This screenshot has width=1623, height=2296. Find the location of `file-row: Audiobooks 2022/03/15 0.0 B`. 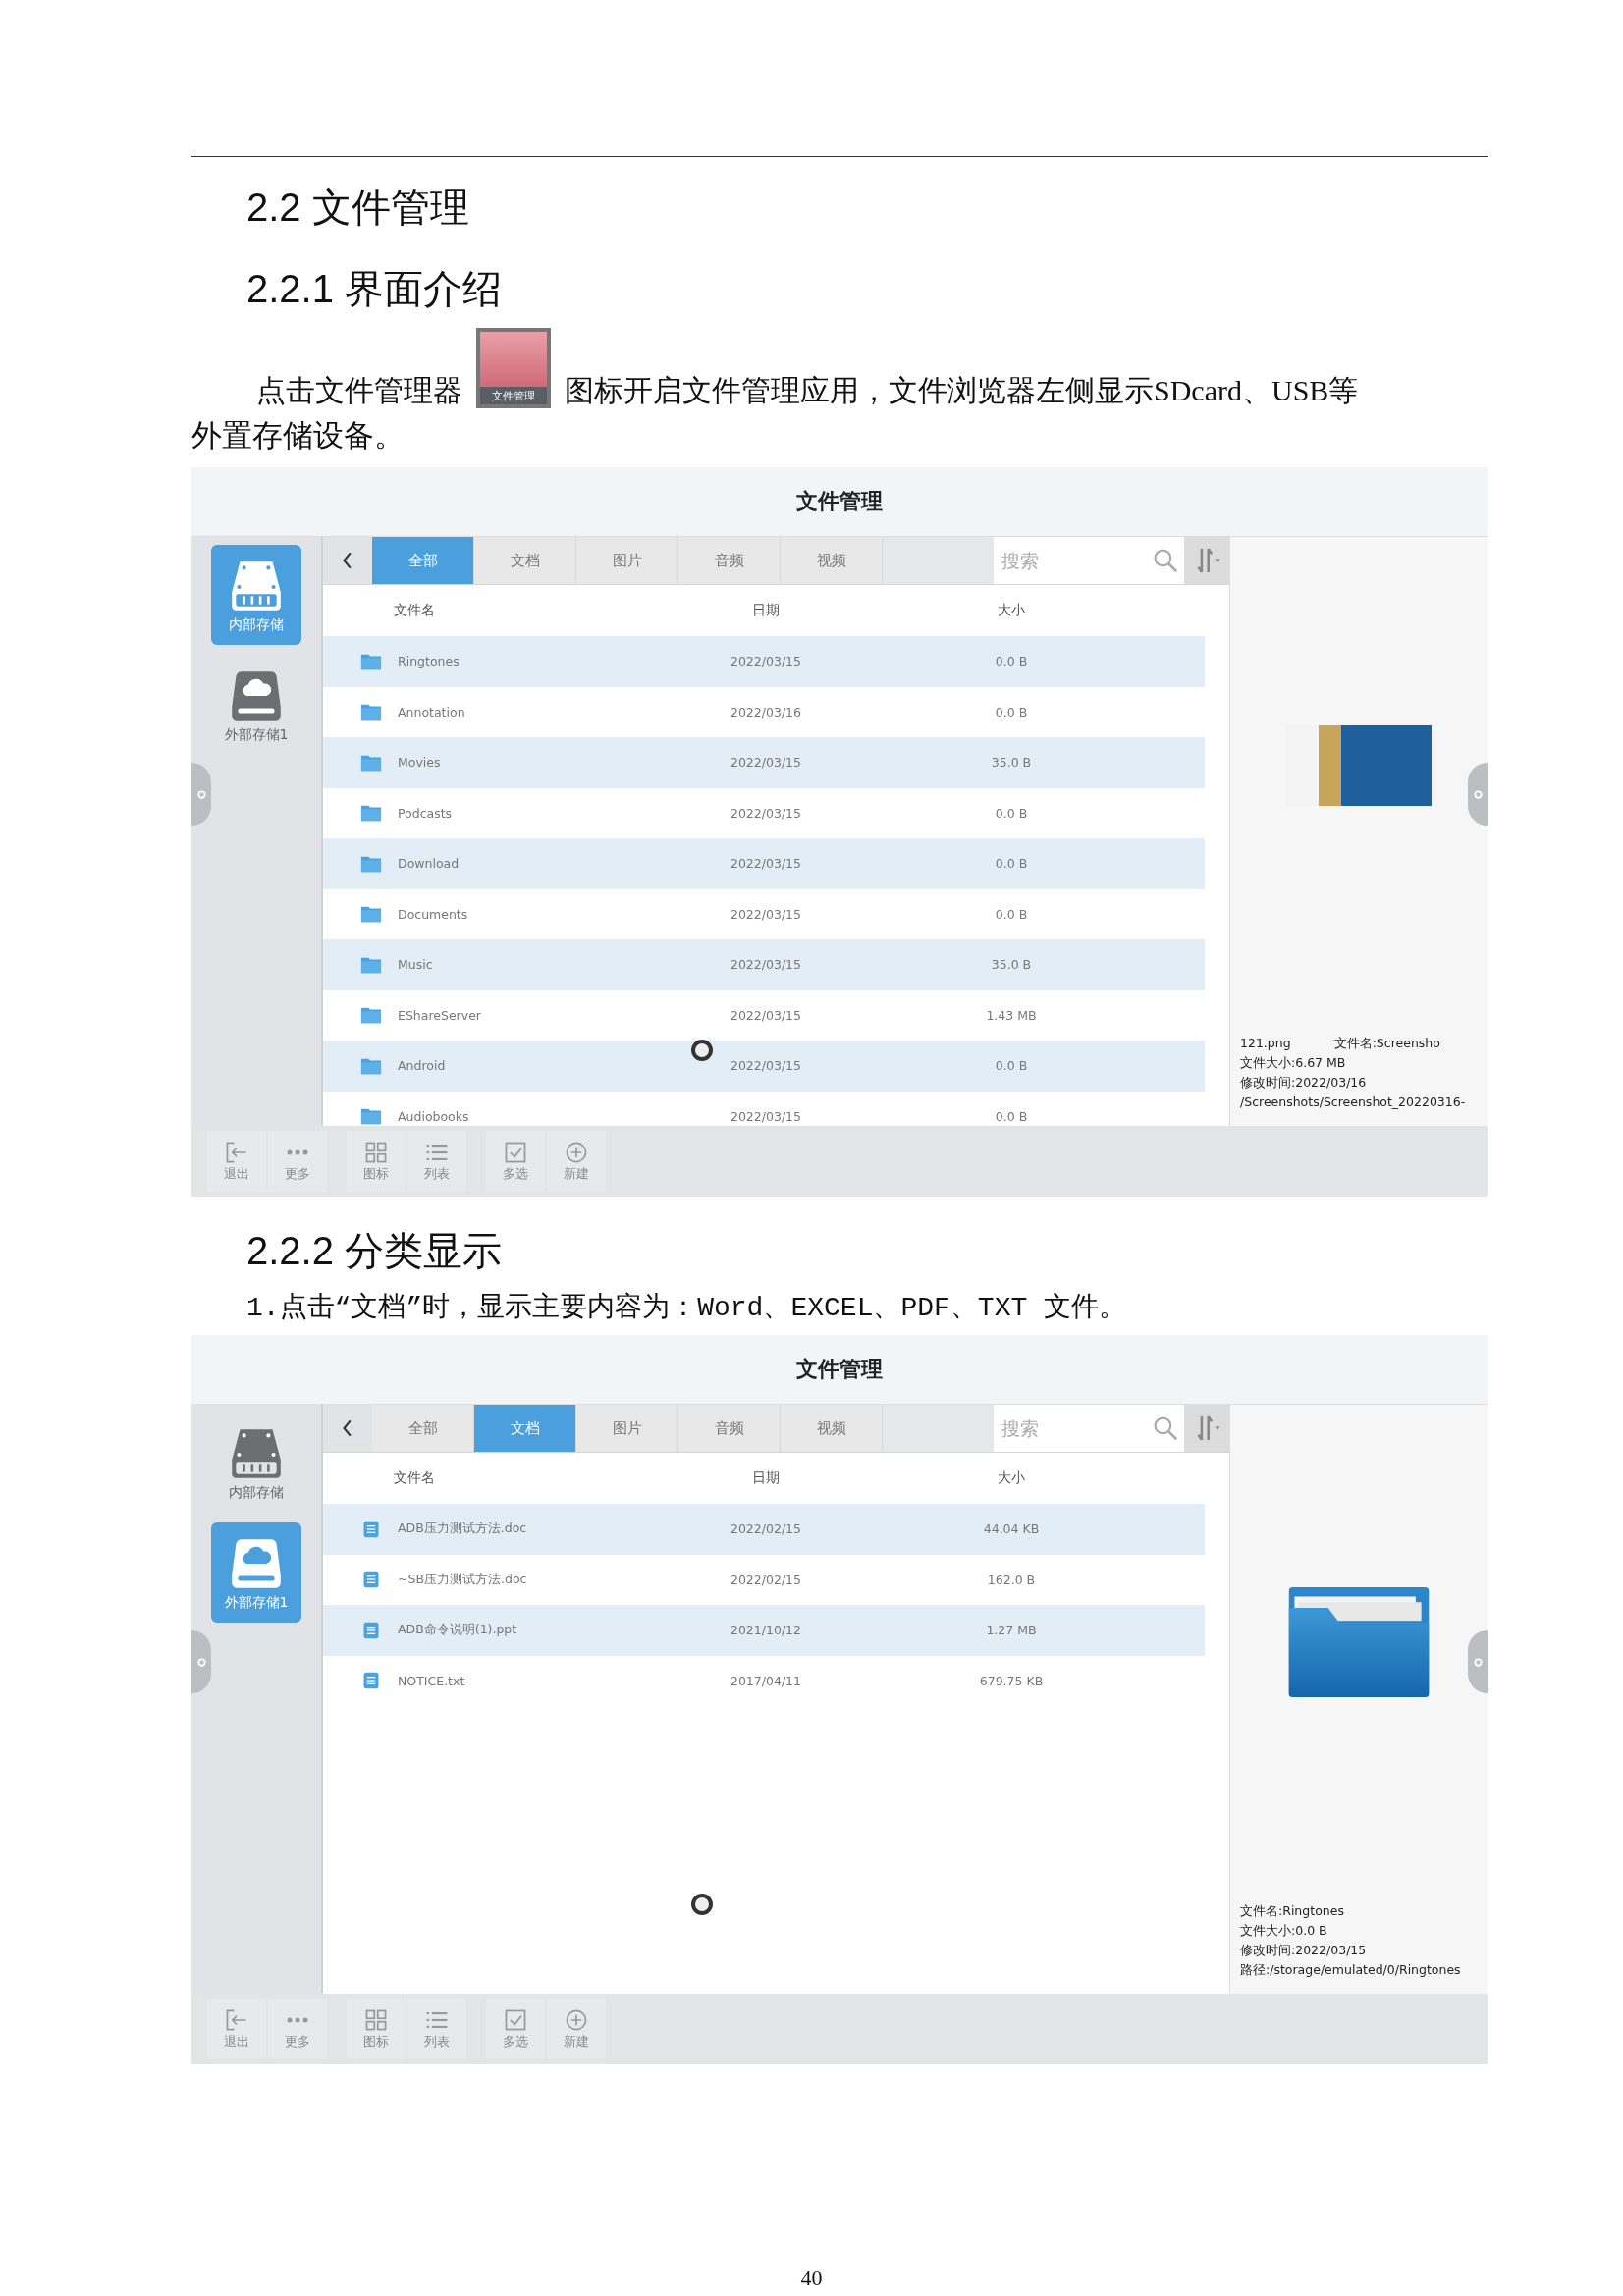

file-row: Audiobooks 2022/03/15 0.0 B is located at coordinates (764, 1108).